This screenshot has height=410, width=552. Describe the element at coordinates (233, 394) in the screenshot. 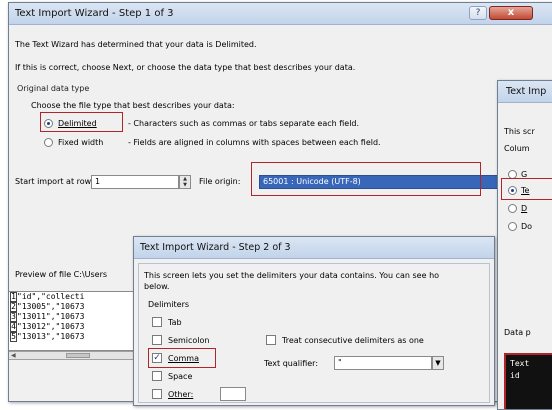

I see `other-delimiter-input` at that location.